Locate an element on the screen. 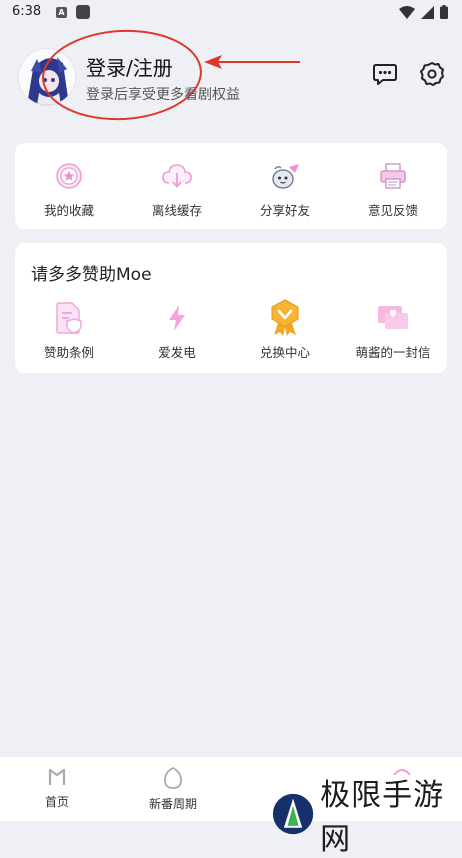 This screenshot has height=858, width=462. offline-cache-label: 离线缓存 is located at coordinates (176, 210).